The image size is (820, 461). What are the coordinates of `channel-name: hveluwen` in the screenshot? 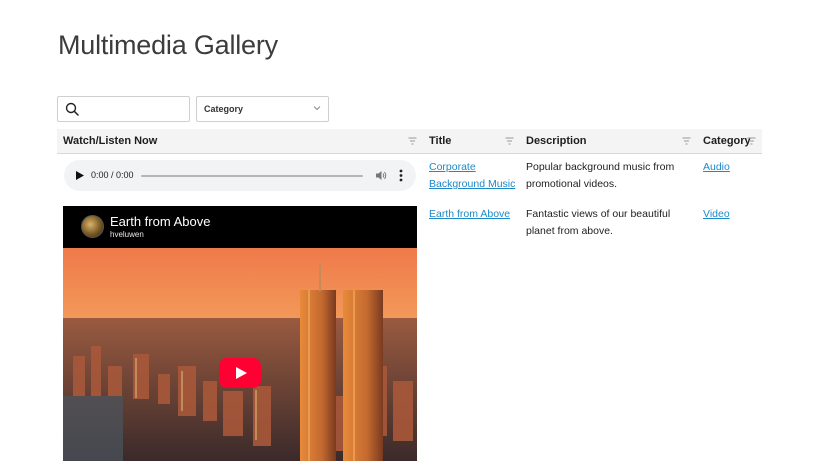 It's located at (127, 234).